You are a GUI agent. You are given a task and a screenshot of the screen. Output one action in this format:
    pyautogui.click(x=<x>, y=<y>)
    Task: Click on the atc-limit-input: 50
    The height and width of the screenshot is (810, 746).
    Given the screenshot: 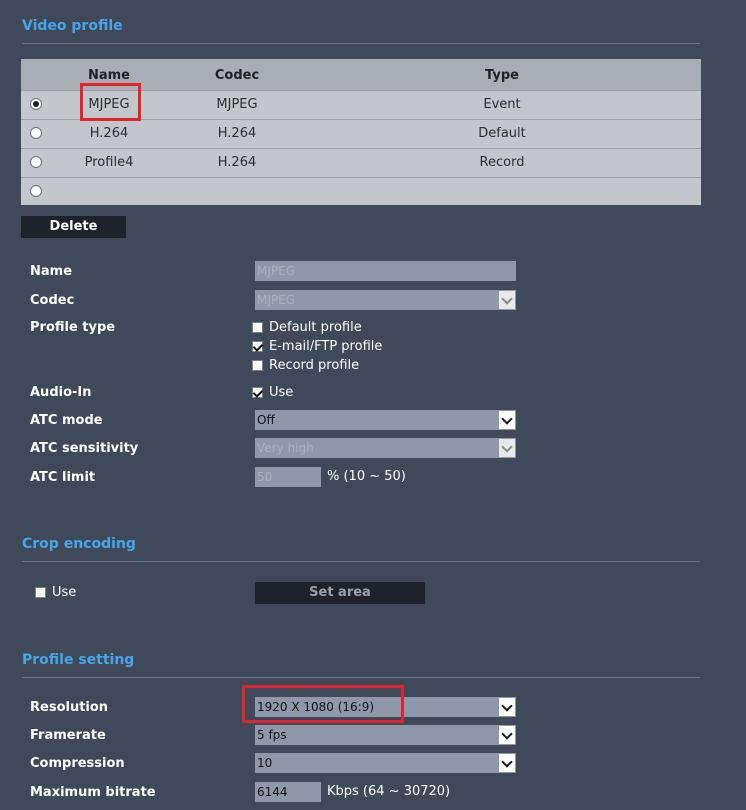 What is the action you would take?
    pyautogui.click(x=288, y=477)
    